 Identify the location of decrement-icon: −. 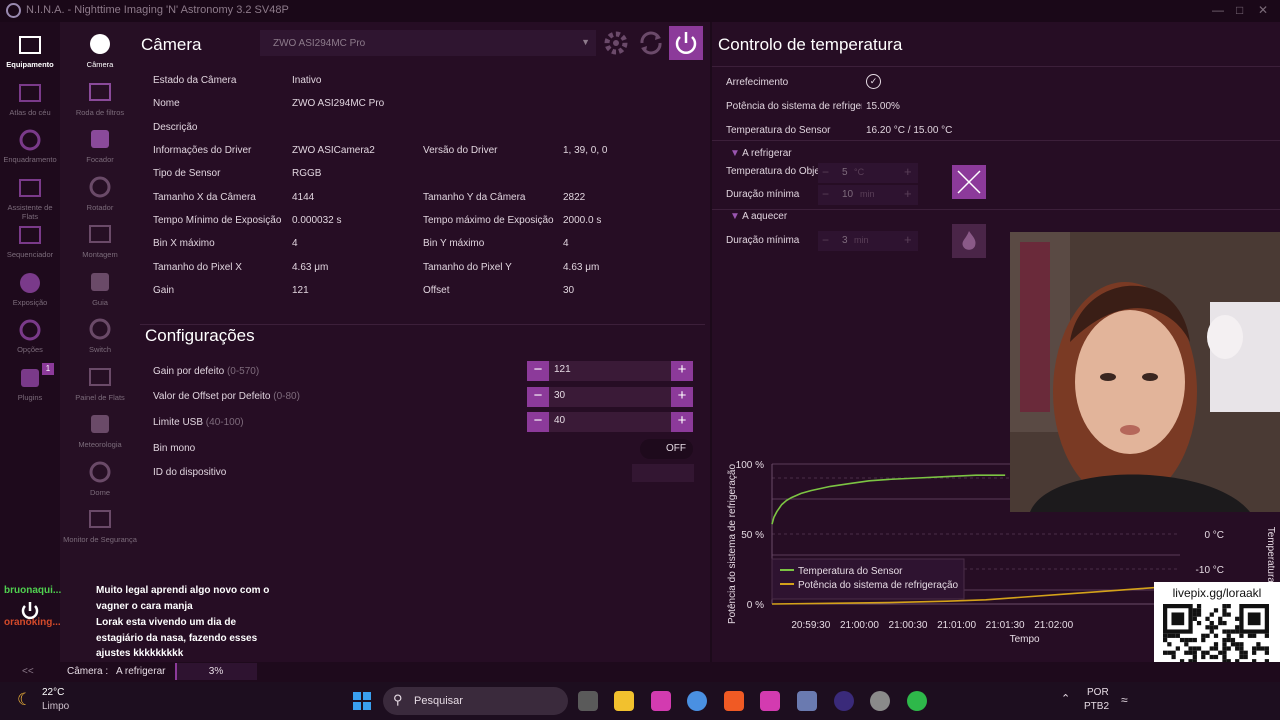
(826, 240).